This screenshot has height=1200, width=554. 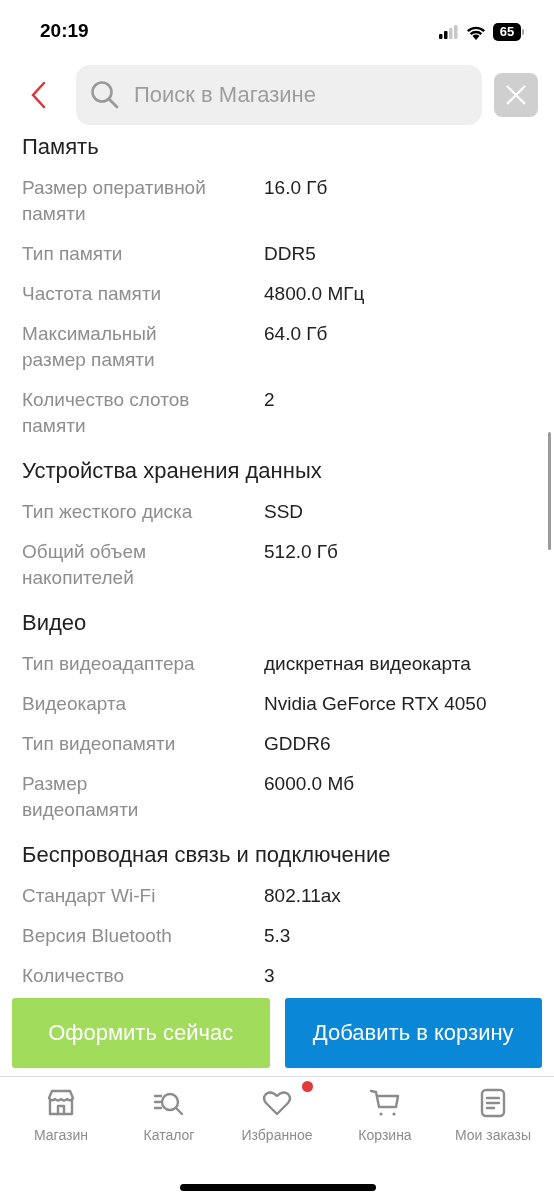 What do you see at coordinates (73, 254) in the screenshot?
I see `spec-label: Тип памяти` at bounding box center [73, 254].